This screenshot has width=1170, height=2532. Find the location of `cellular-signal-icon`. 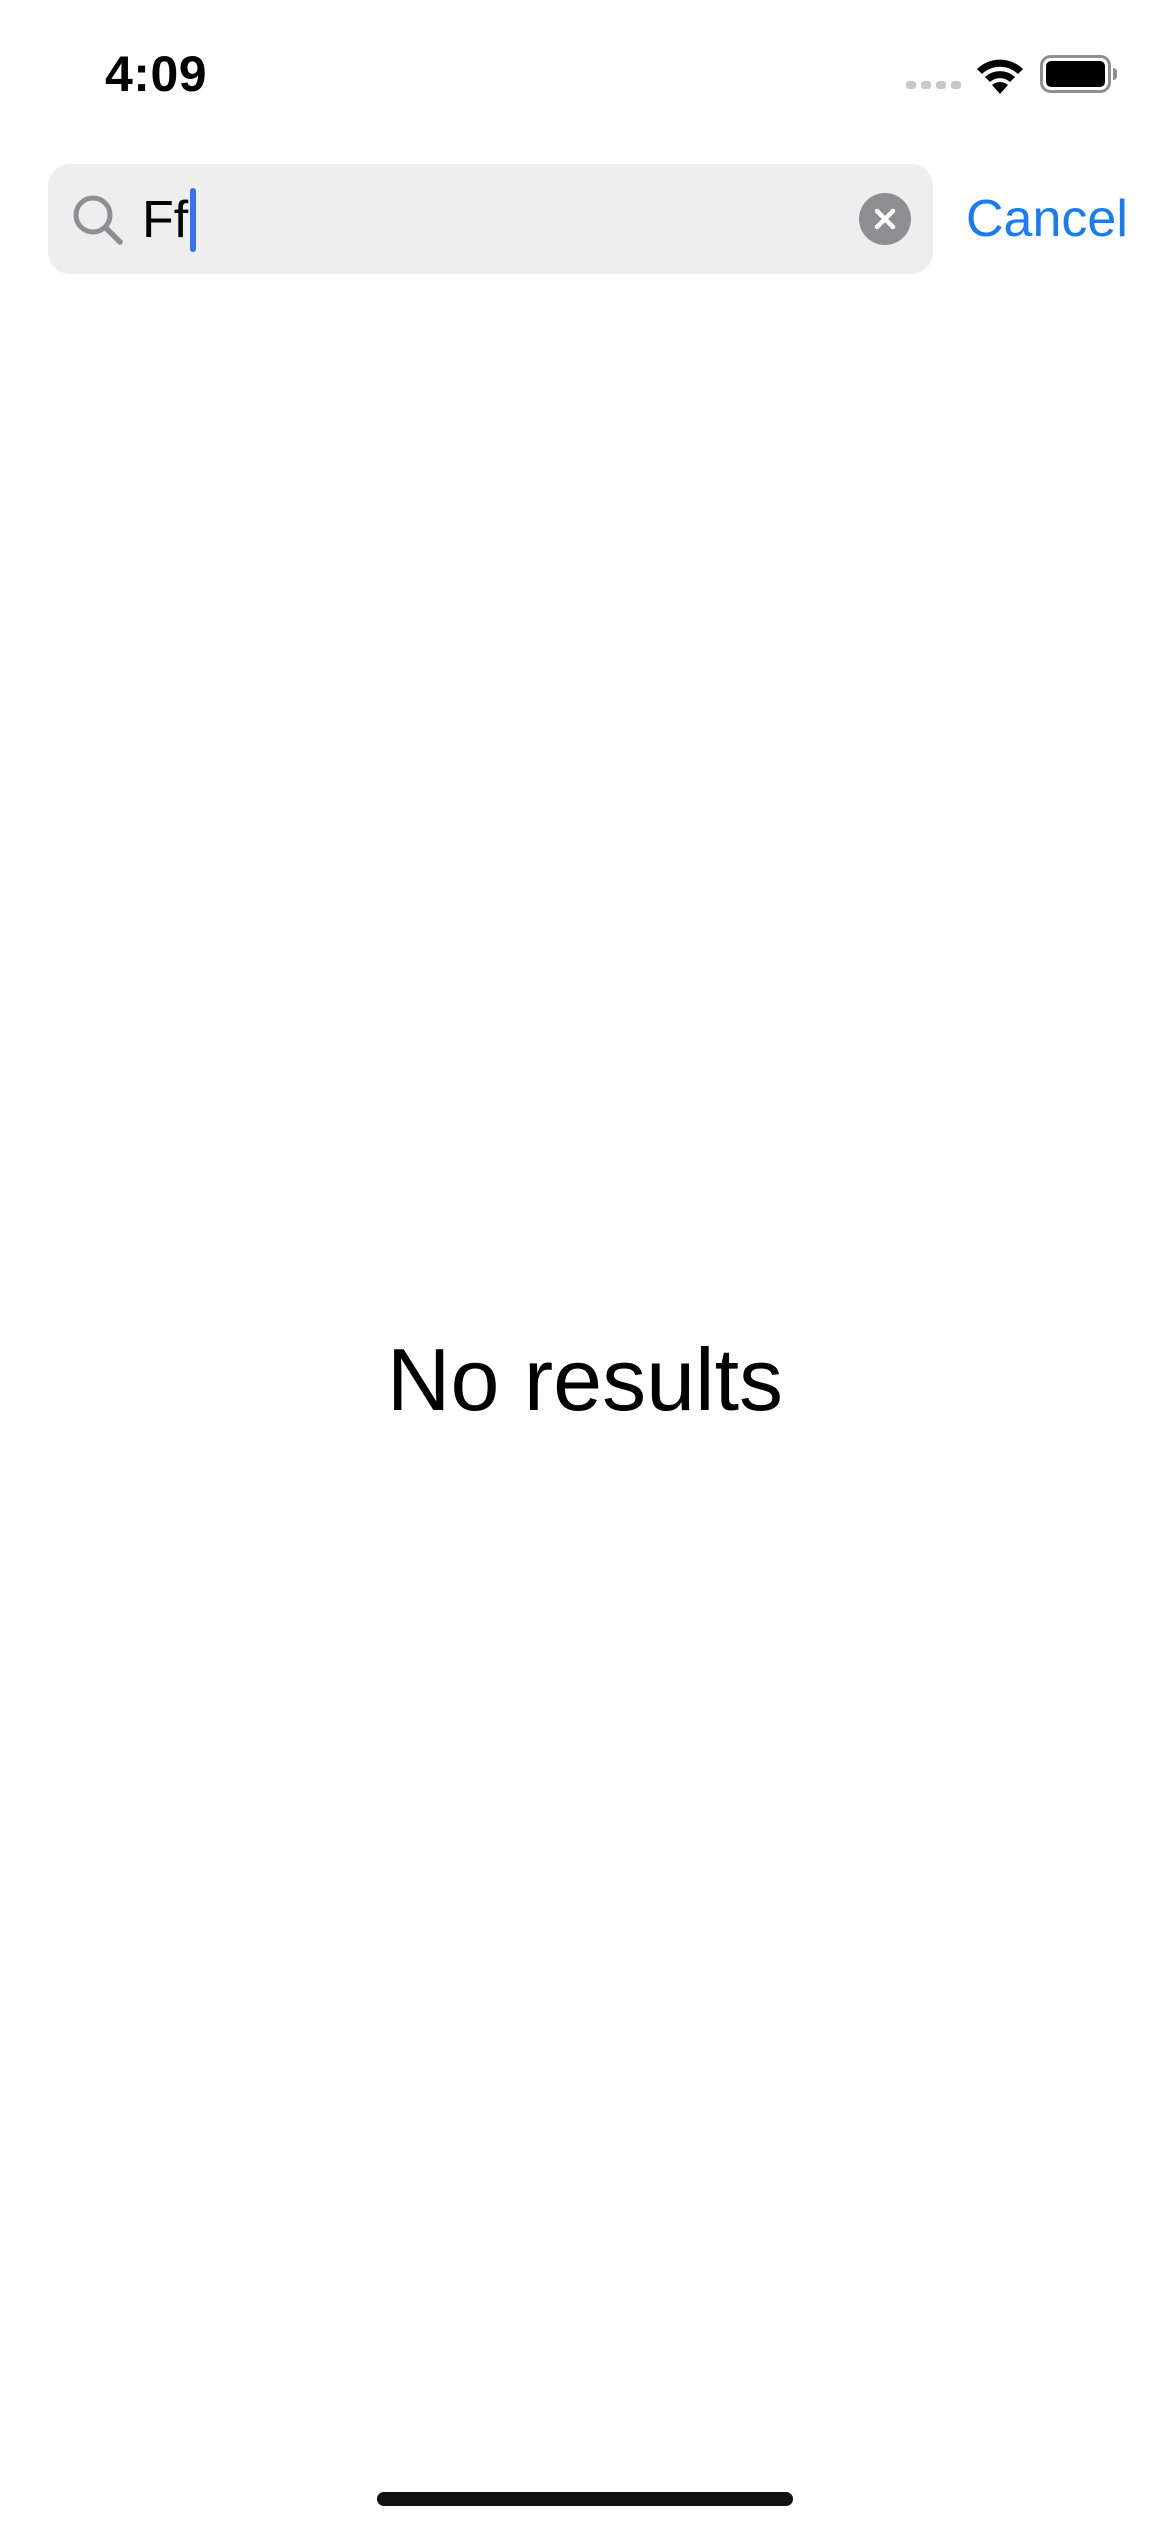

cellular-signal-icon is located at coordinates (933, 85).